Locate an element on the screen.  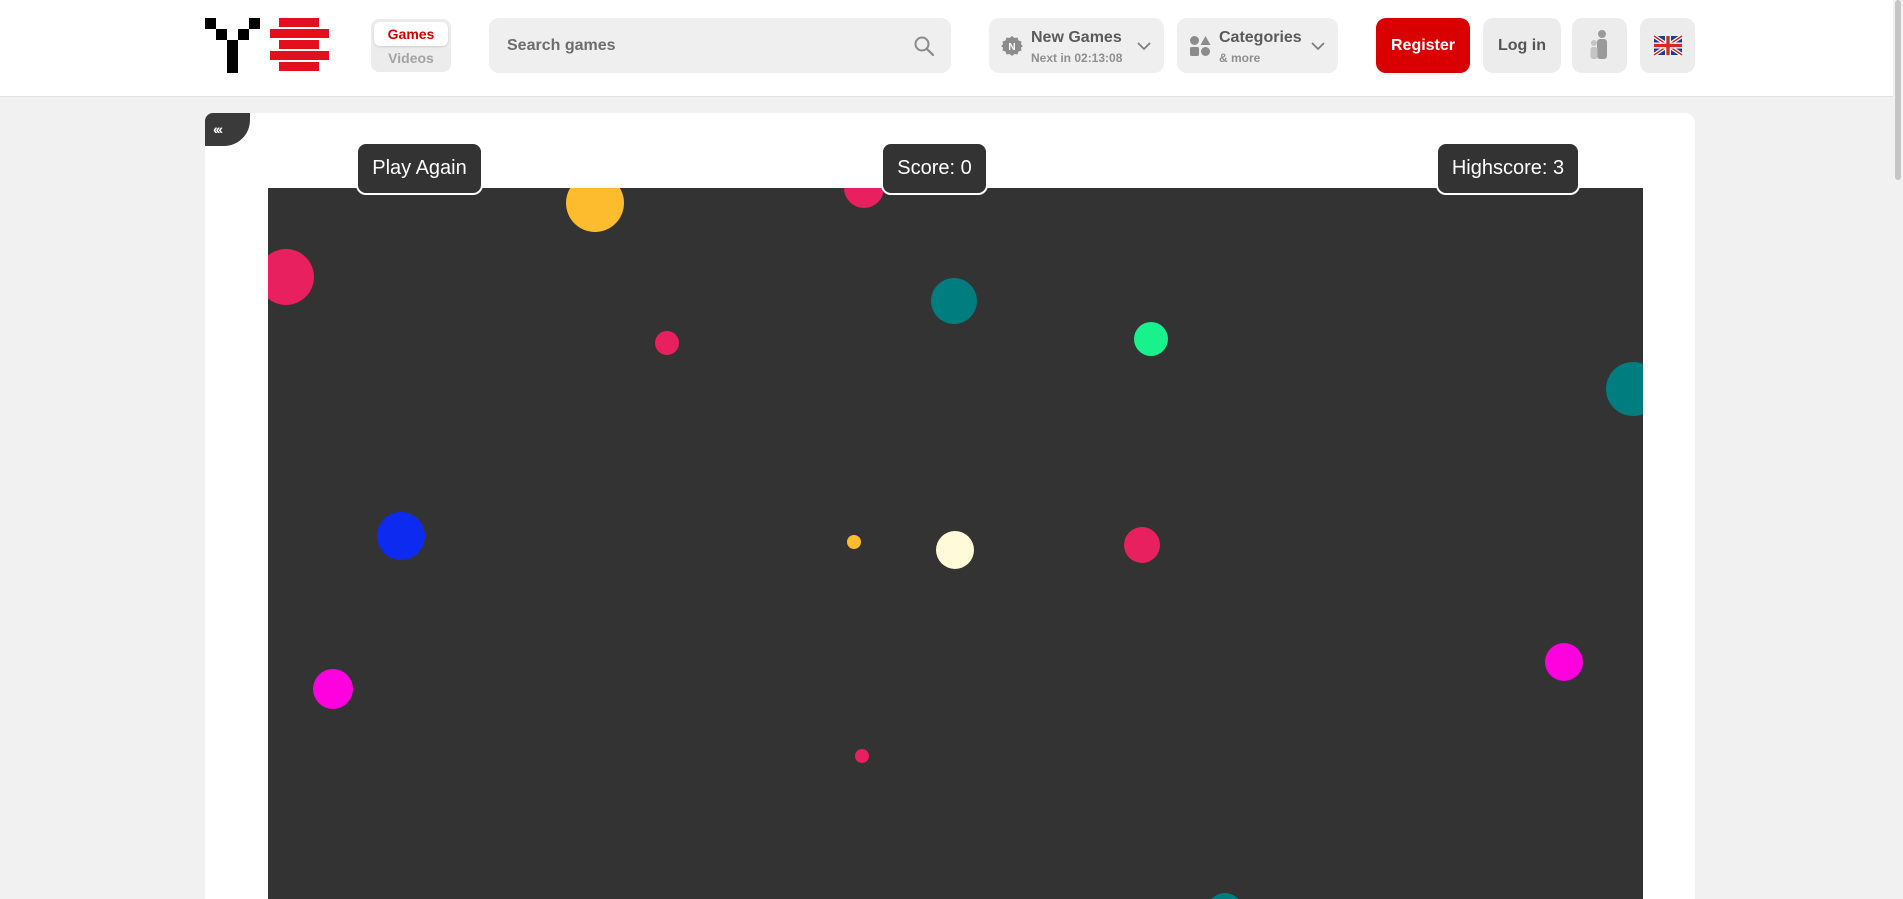
new-games-title: New Games is located at coordinates (1076, 37).